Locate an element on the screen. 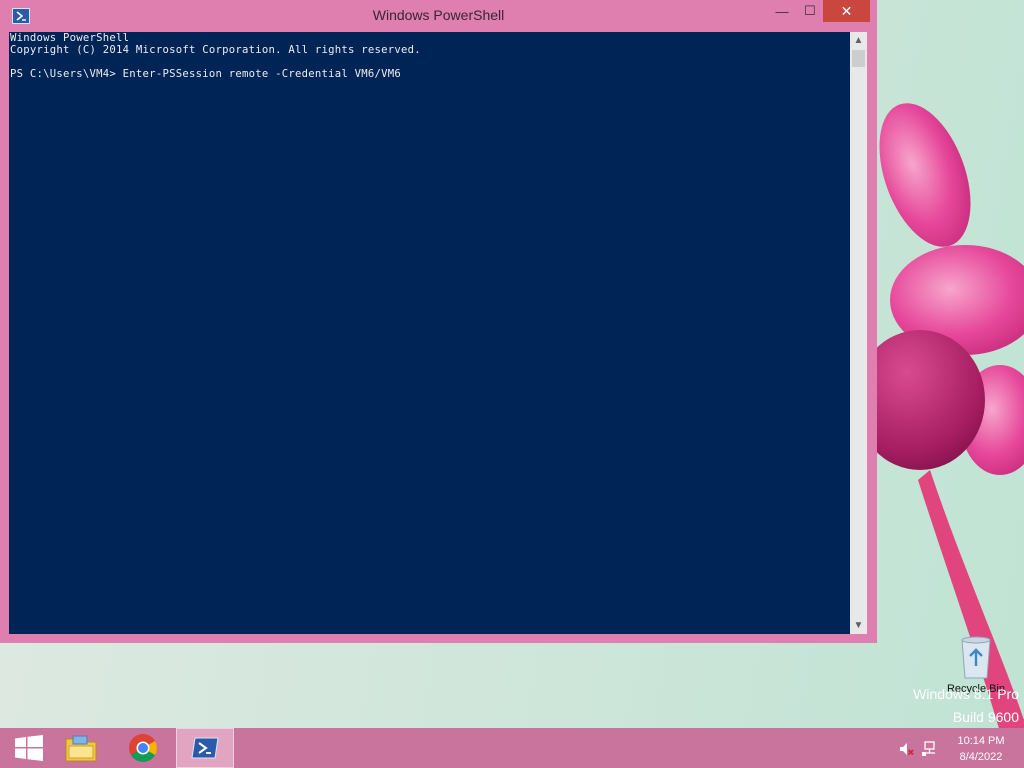 The height and width of the screenshot is (768, 1024). clock-time: 10:14 PM is located at coordinates (981, 741).